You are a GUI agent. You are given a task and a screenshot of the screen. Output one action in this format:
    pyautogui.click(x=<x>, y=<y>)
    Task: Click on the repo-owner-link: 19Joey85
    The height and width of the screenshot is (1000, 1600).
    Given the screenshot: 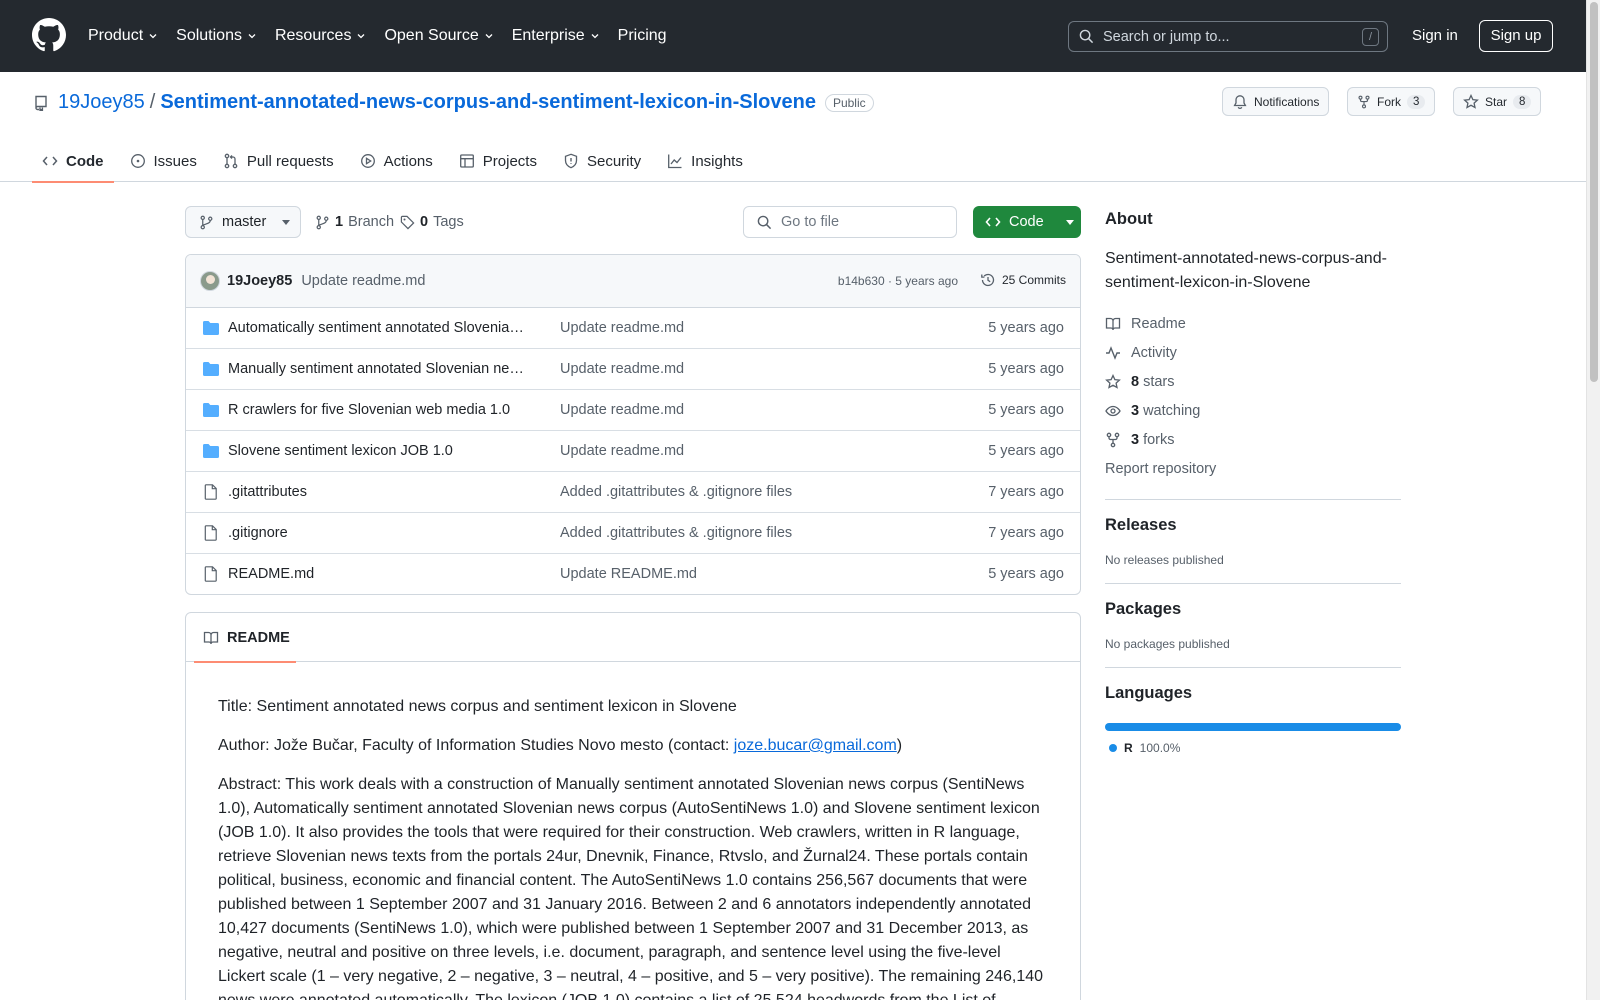 What is the action you would take?
    pyautogui.click(x=101, y=102)
    